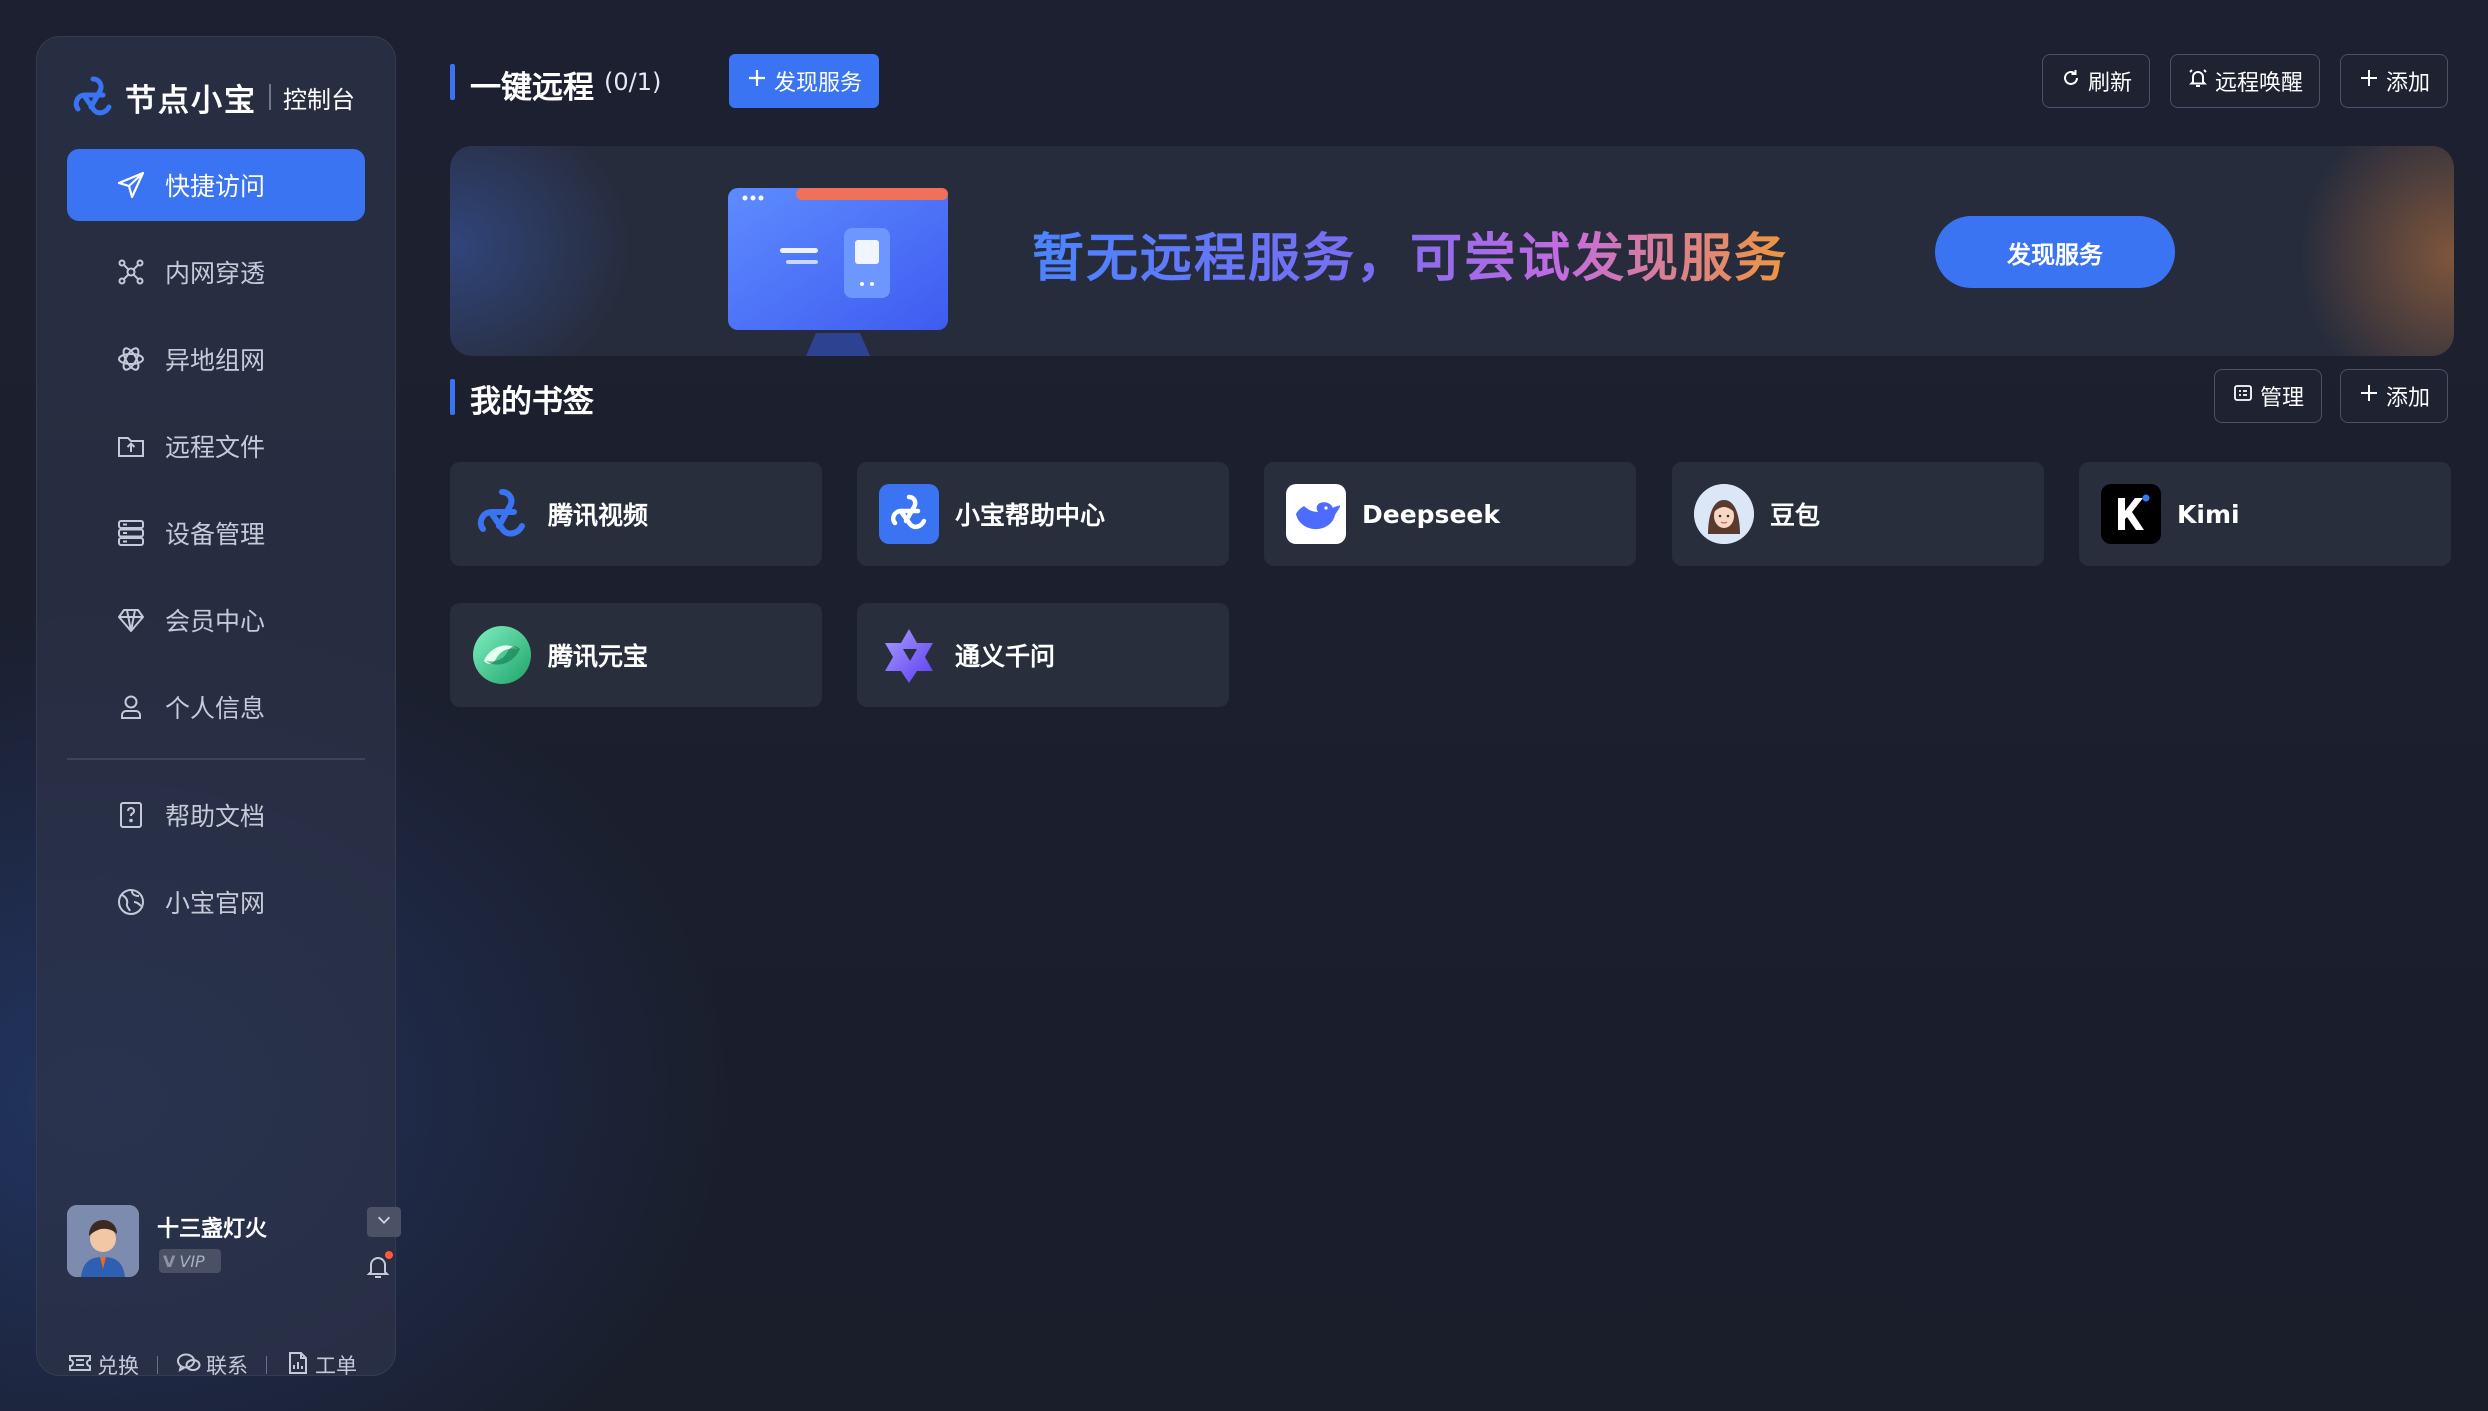  I want to click on refresh-icon, so click(2074, 81).